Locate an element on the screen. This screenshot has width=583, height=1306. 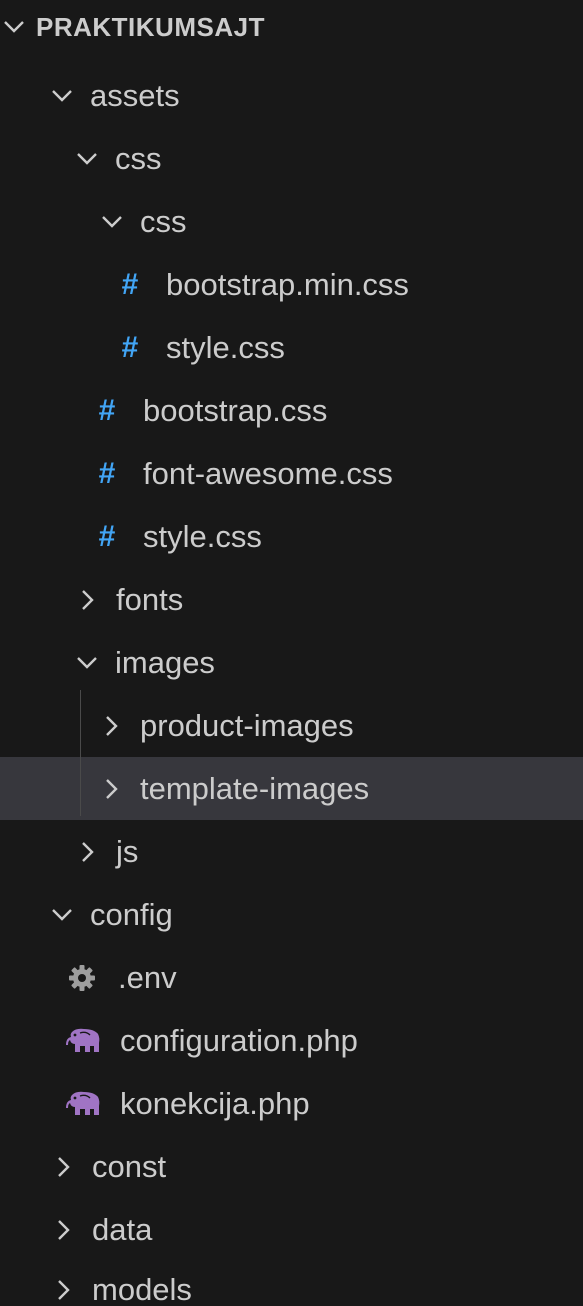
tree-item-label: template-images is located at coordinates (255, 788).